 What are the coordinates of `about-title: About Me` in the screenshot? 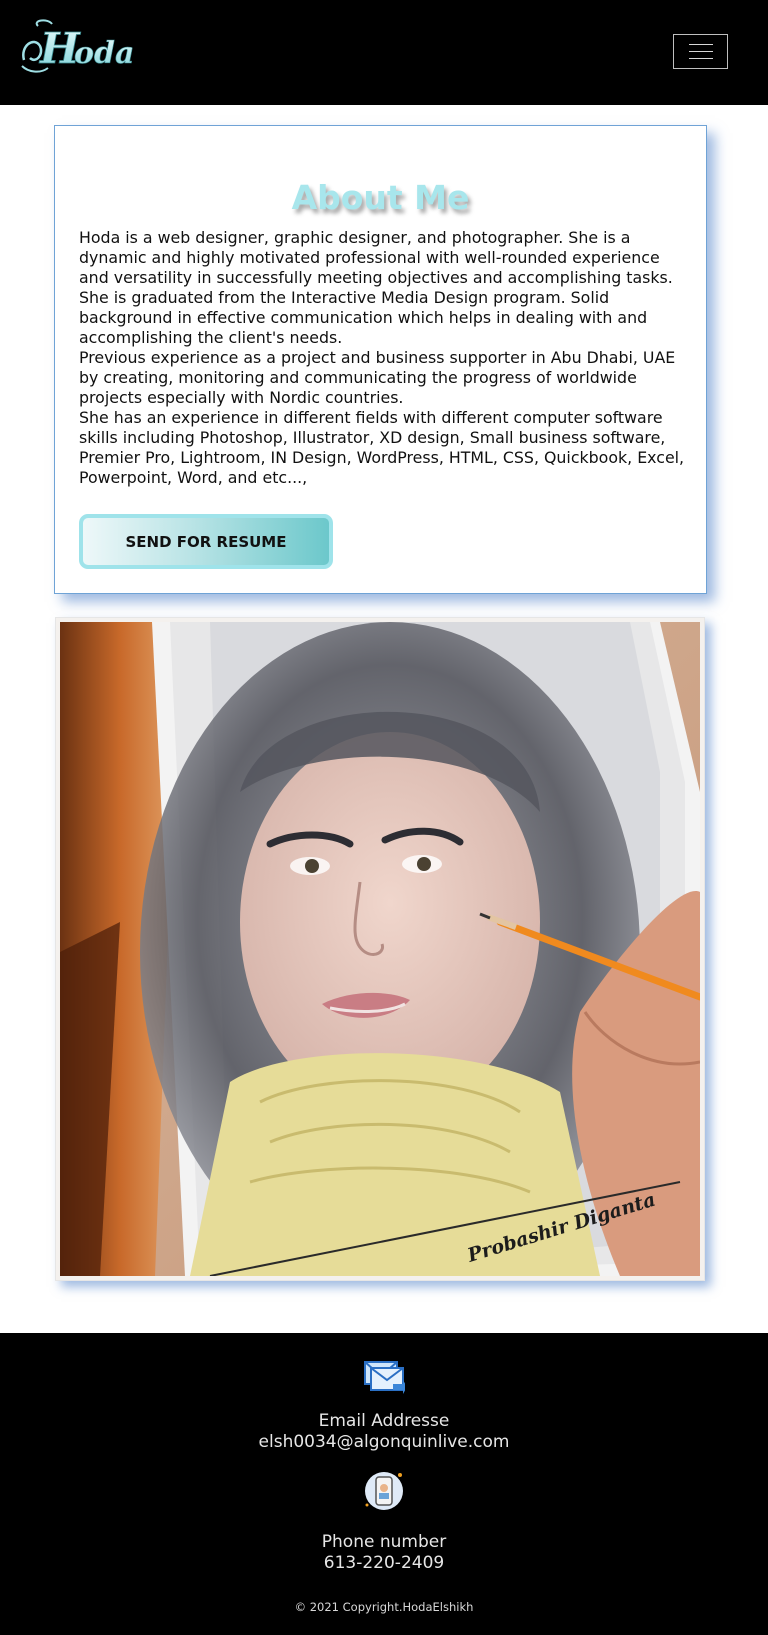 It's located at (380, 197).